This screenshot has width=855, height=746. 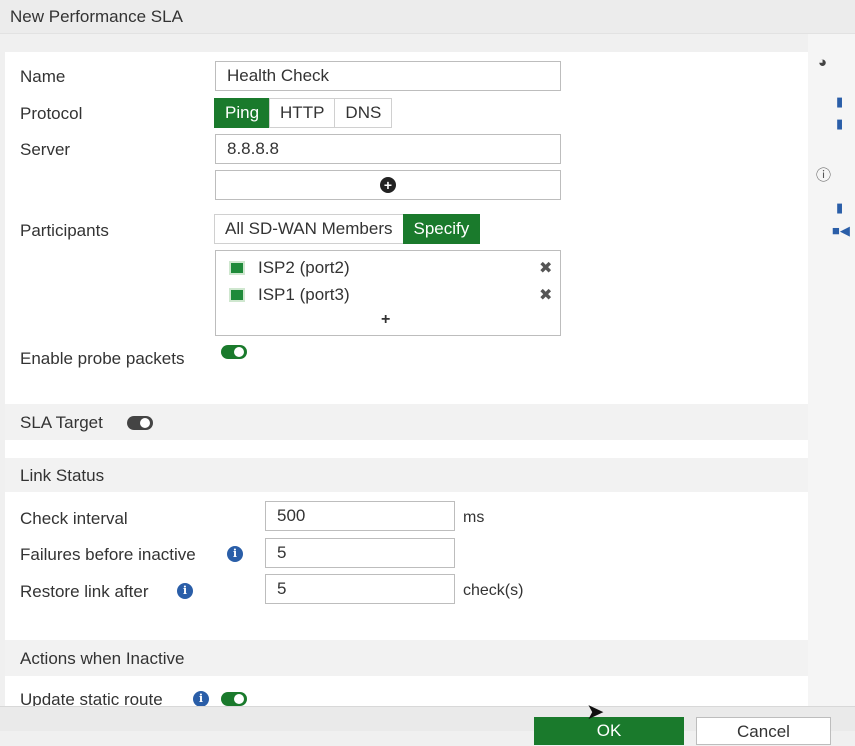 What do you see at coordinates (822, 62) in the screenshot?
I see `dashboard-icon: ◕` at bounding box center [822, 62].